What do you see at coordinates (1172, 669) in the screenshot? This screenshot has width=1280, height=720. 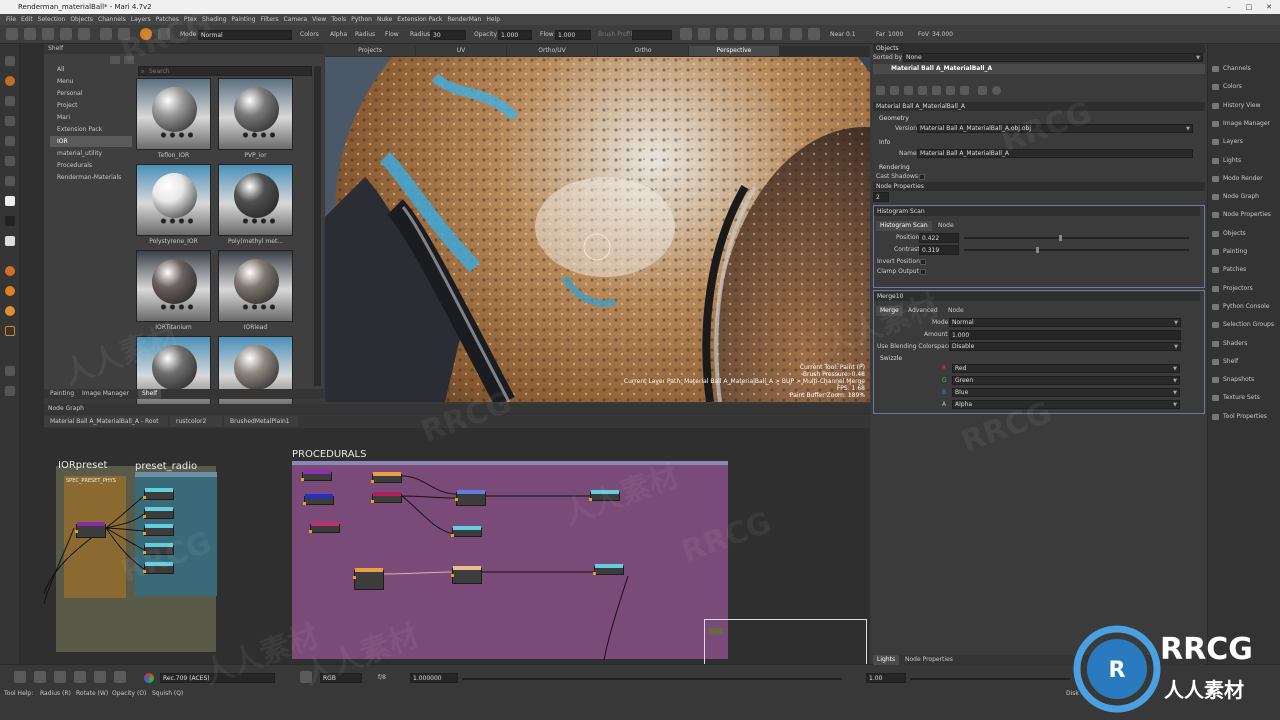 I see `rrcg-logo: R RRCG 人人素材` at bounding box center [1172, 669].